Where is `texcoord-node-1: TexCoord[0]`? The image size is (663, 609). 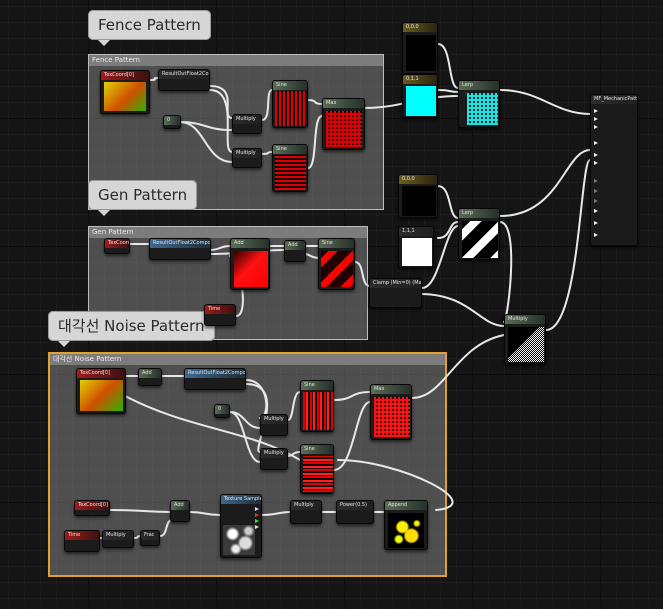 texcoord-node-1: TexCoord[0] is located at coordinates (125, 92).